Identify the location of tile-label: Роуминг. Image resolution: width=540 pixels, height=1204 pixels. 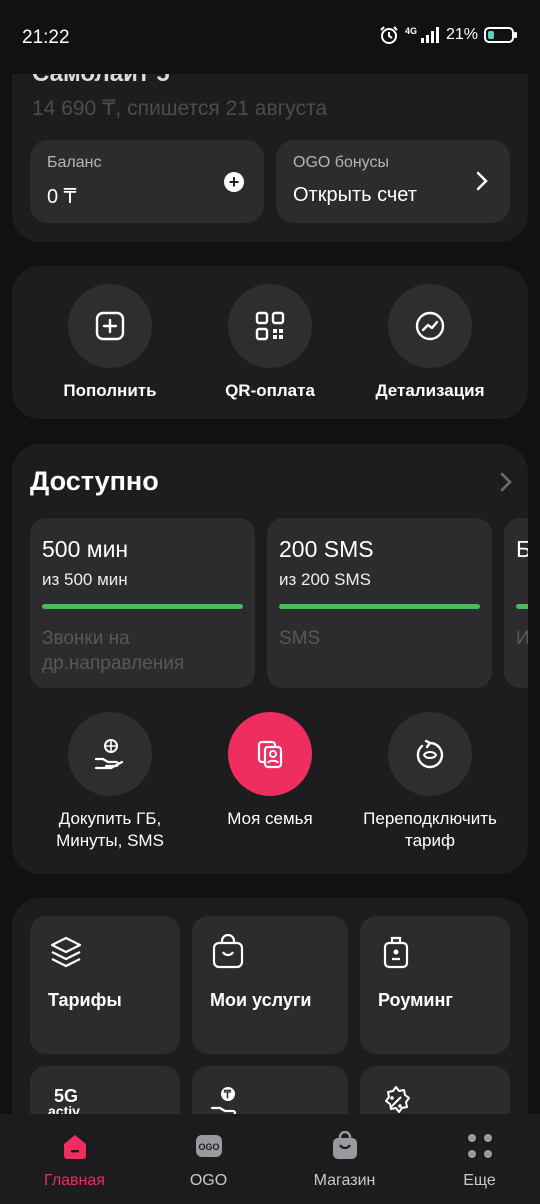
(415, 1000).